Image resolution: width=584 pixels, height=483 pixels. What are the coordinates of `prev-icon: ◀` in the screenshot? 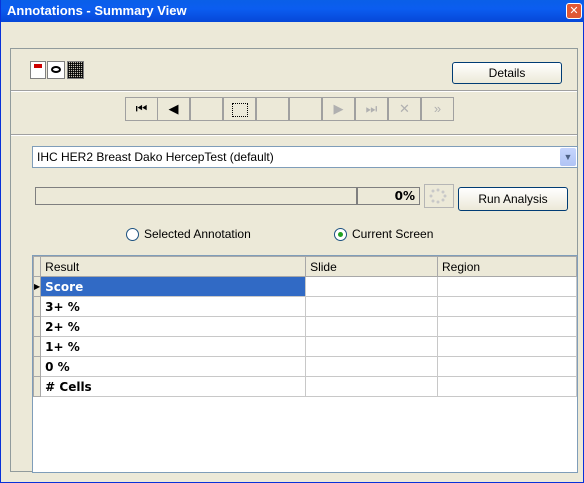 It's located at (173, 108).